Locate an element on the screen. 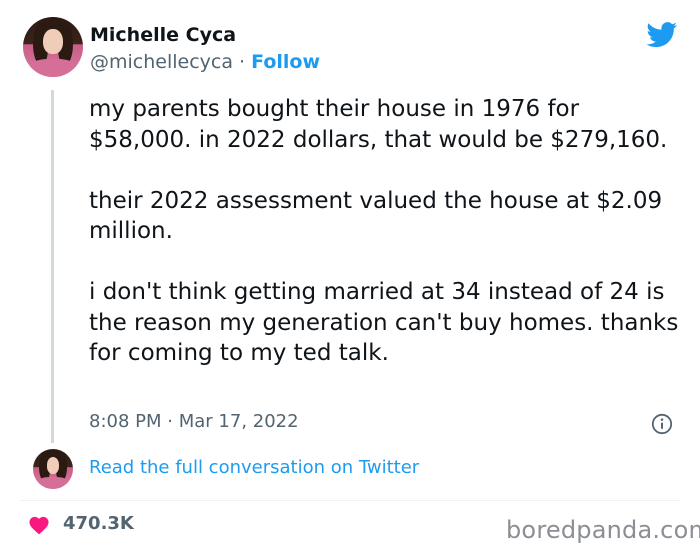 The height and width of the screenshot is (553, 700). heart-icon is located at coordinates (39, 525).